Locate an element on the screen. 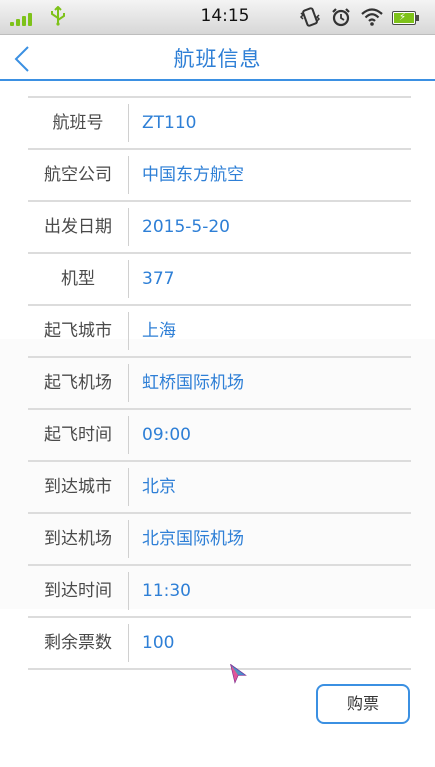 The height and width of the screenshot is (767, 435). mouse-cursor-icon is located at coordinates (238, 674).